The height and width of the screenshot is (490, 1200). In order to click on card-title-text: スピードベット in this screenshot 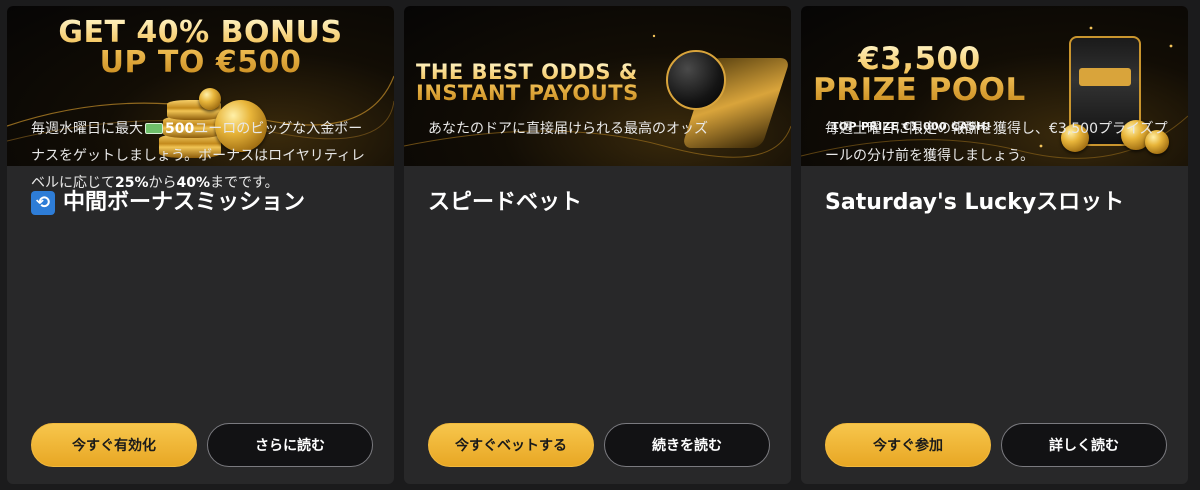, I will do `click(505, 202)`.